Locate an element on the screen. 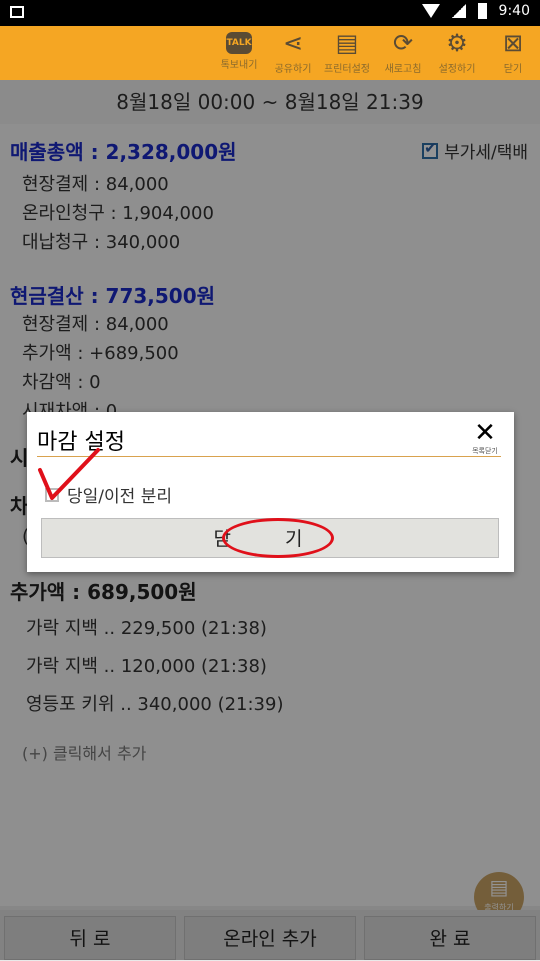 This screenshot has height=961, width=540. refresh-button: ⟳ 새로고침 is located at coordinates (403, 54).